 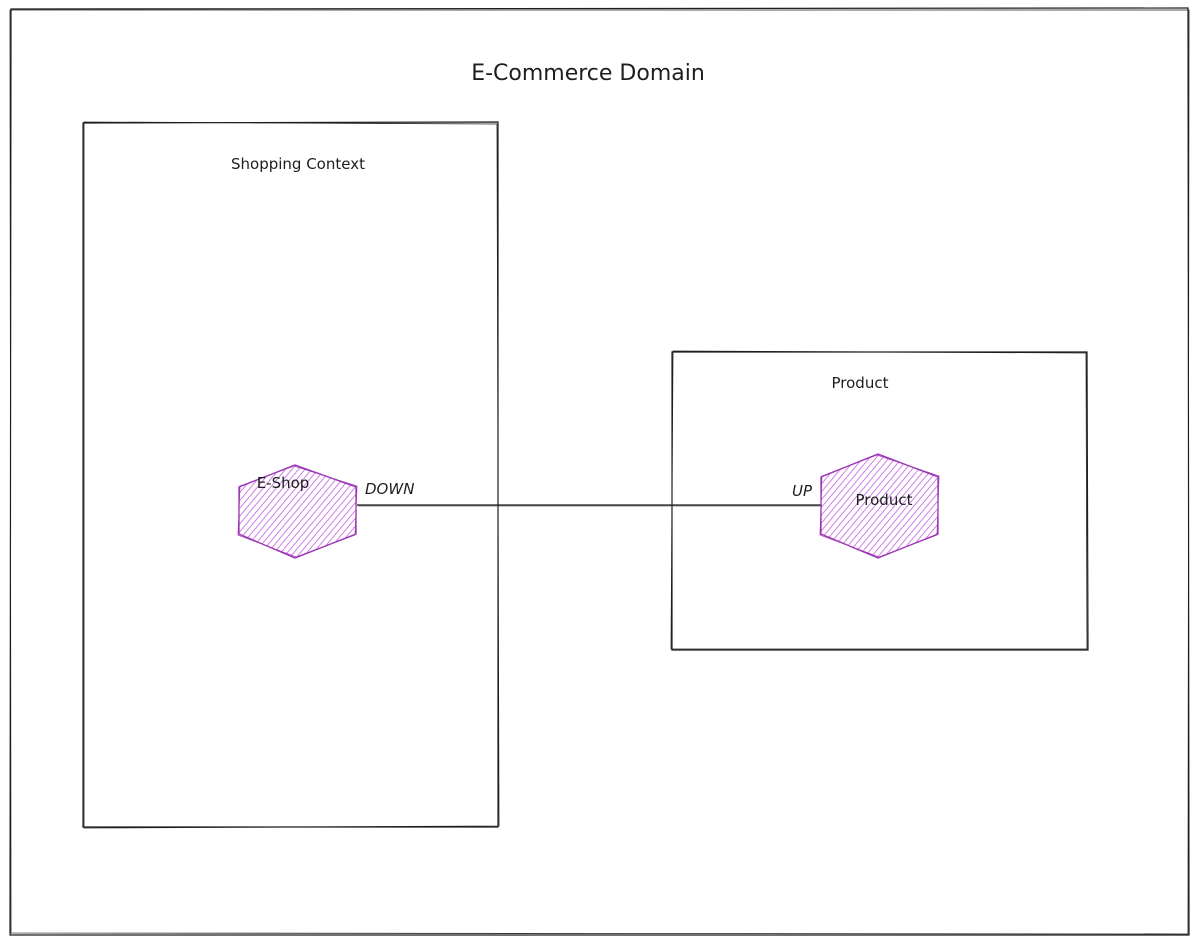 What do you see at coordinates (860, 383) in the screenshot?
I see `product-context-label: Product` at bounding box center [860, 383].